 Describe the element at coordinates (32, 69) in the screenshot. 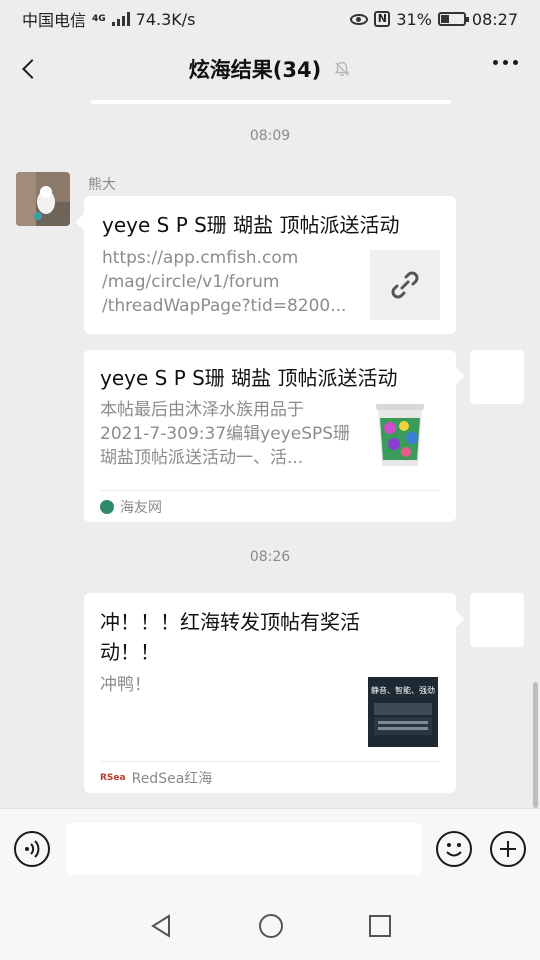

I see `back-icon` at that location.